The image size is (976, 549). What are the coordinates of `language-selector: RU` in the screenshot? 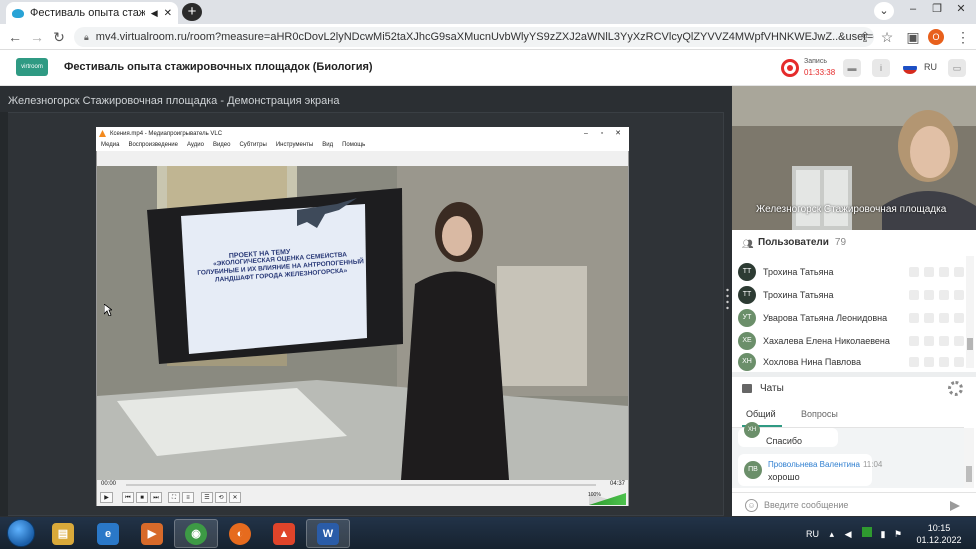 It's located at (930, 67).